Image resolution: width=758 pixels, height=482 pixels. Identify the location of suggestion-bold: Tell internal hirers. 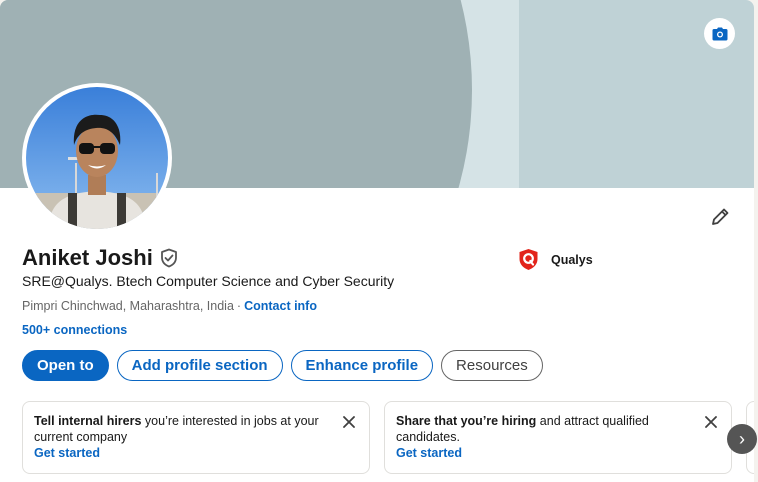
(88, 421).